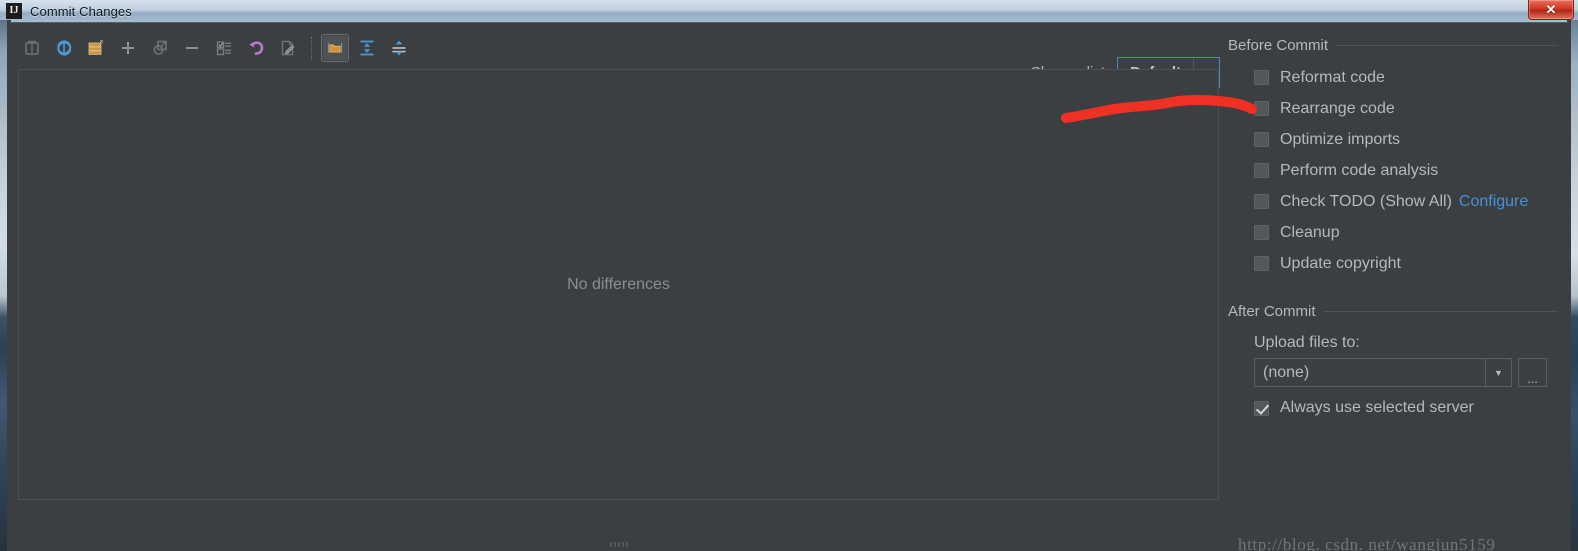 Image resolution: width=1578 pixels, height=551 pixels. Describe the element at coordinates (1498, 372) in the screenshot. I see `chevron-down-icon: ▼` at that location.